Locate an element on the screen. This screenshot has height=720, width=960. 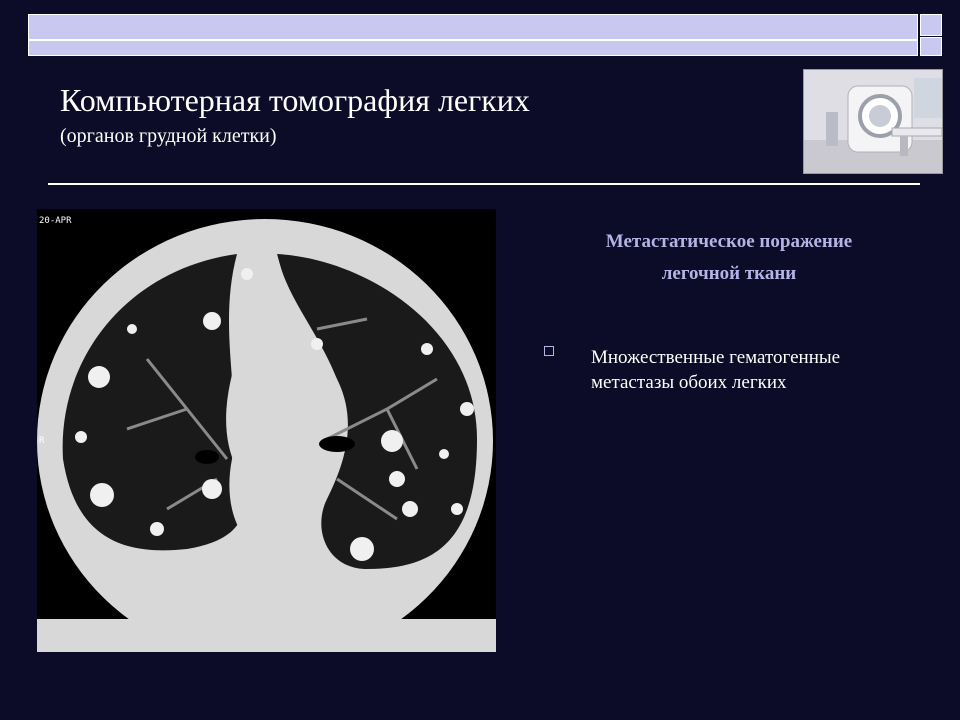
header-bar is located at coordinates (473, 27).